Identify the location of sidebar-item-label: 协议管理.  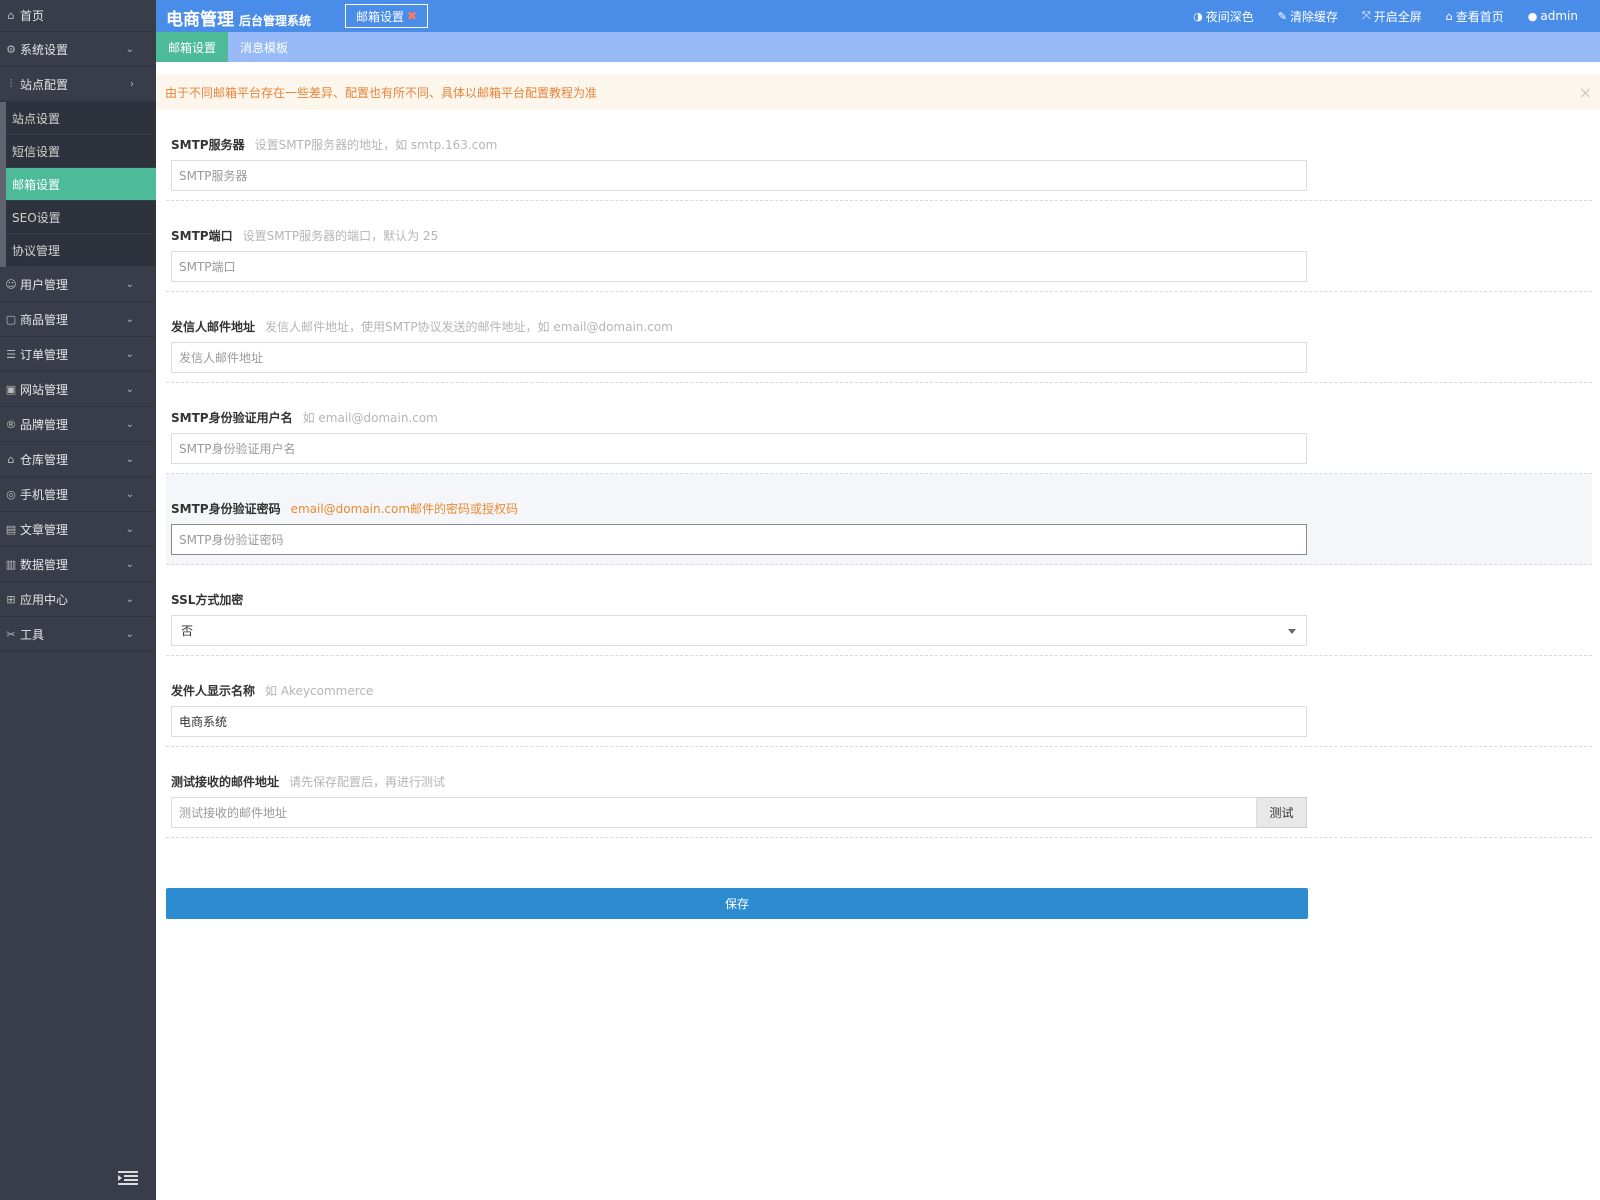
(36, 250).